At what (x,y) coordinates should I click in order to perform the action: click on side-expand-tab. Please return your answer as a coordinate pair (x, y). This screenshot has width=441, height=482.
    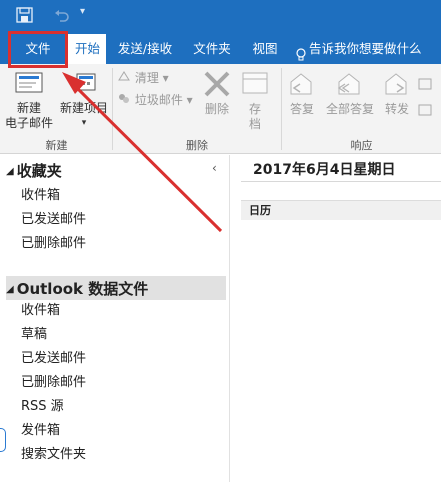
    Looking at the image, I should click on (3, 440).